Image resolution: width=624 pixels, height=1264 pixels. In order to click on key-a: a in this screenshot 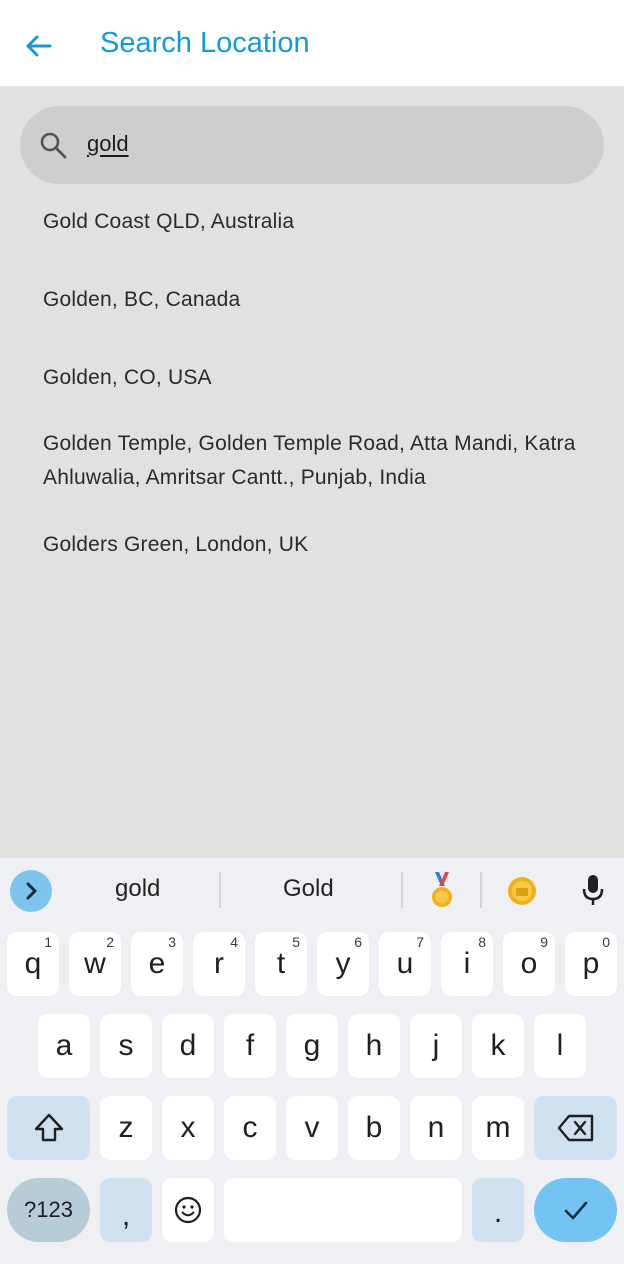, I will do `click(64, 1046)`.